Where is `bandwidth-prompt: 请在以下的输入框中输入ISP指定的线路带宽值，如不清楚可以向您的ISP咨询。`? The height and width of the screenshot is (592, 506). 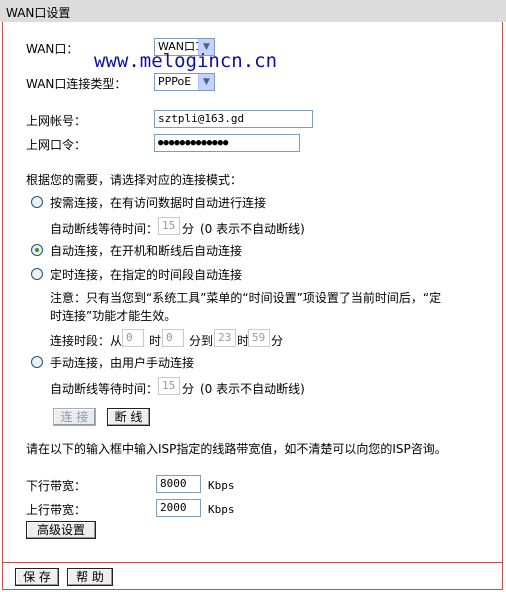
bandwidth-prompt: 请在以下的输入框中输入ISP指定的线路带宽值，如不清楚可以向您的ISP咨询。 is located at coordinates (236, 449).